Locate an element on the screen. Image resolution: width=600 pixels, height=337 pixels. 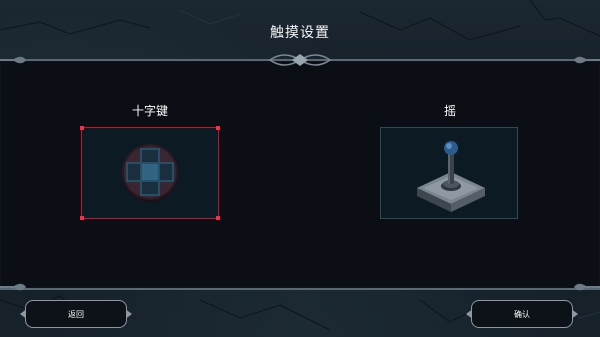
right-top-ornament-icon is located at coordinates (587, 60).